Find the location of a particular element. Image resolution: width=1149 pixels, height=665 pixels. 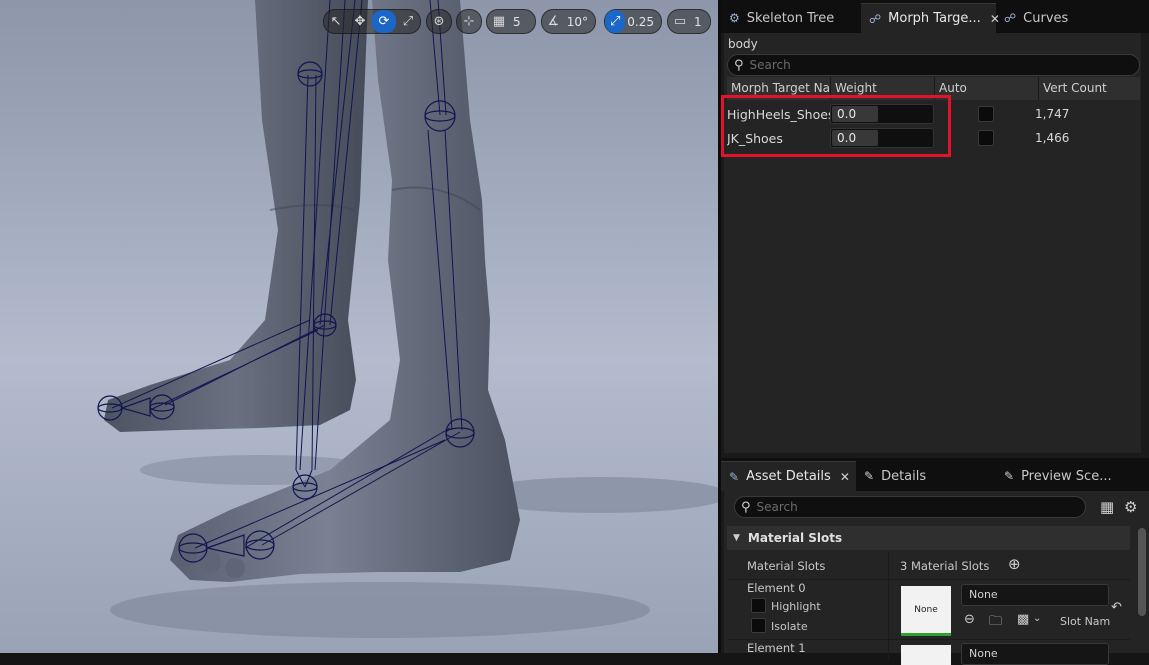

surface-snap-toggle: ⊹ is located at coordinates (469, 21).